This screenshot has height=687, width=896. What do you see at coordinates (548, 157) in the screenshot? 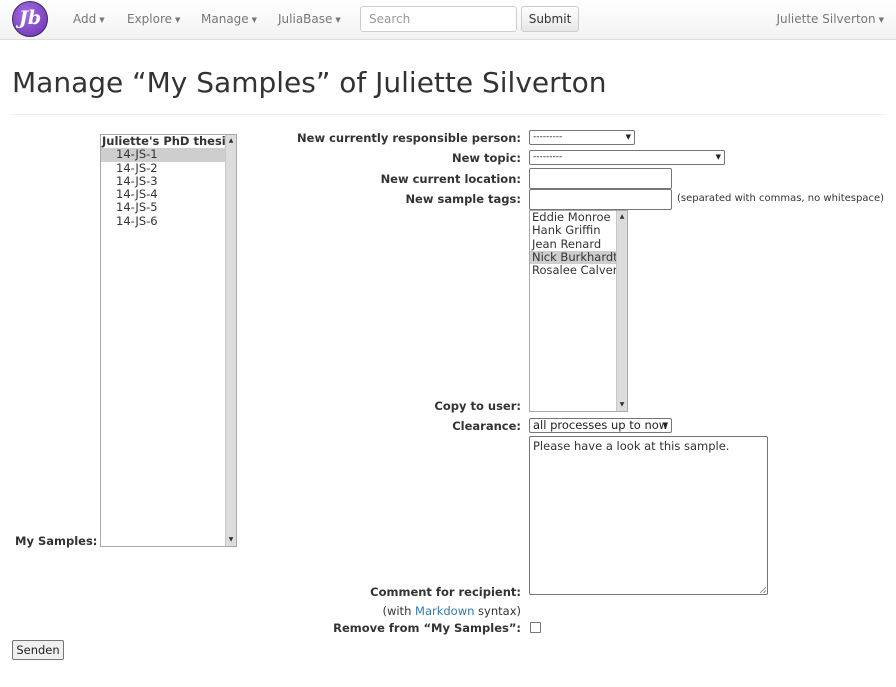
I see `topic-value: ---------` at bounding box center [548, 157].